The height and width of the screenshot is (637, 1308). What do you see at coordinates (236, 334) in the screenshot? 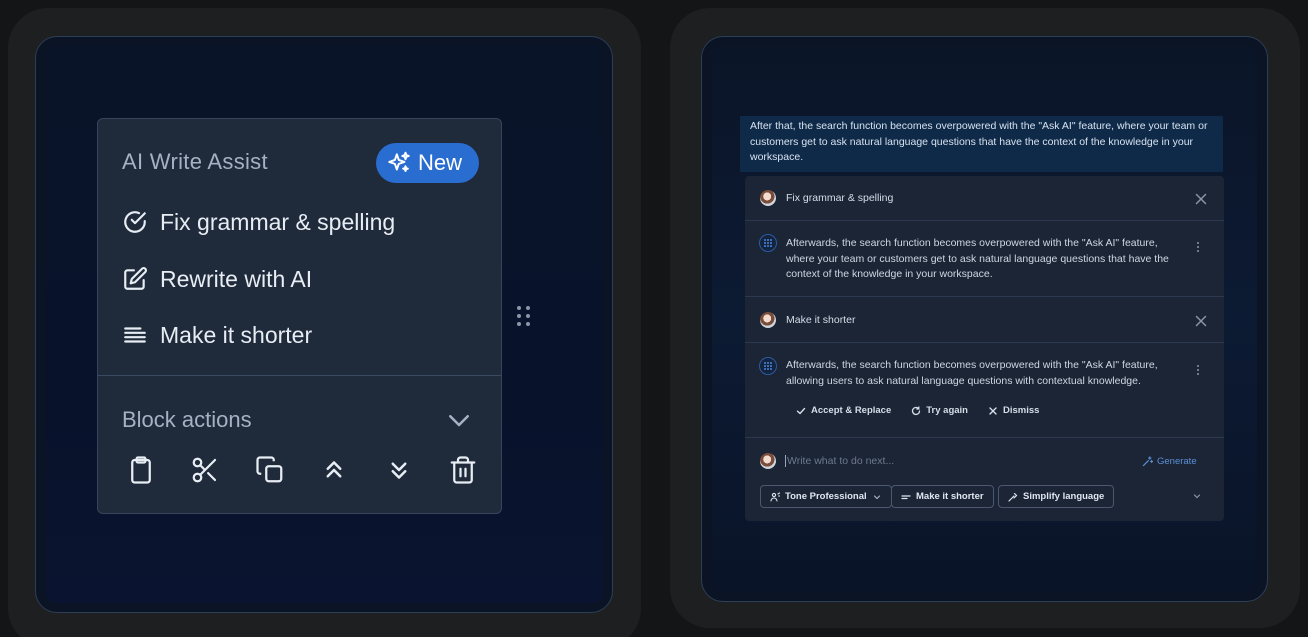
I see `menu-item-label: Make it shorter` at bounding box center [236, 334].